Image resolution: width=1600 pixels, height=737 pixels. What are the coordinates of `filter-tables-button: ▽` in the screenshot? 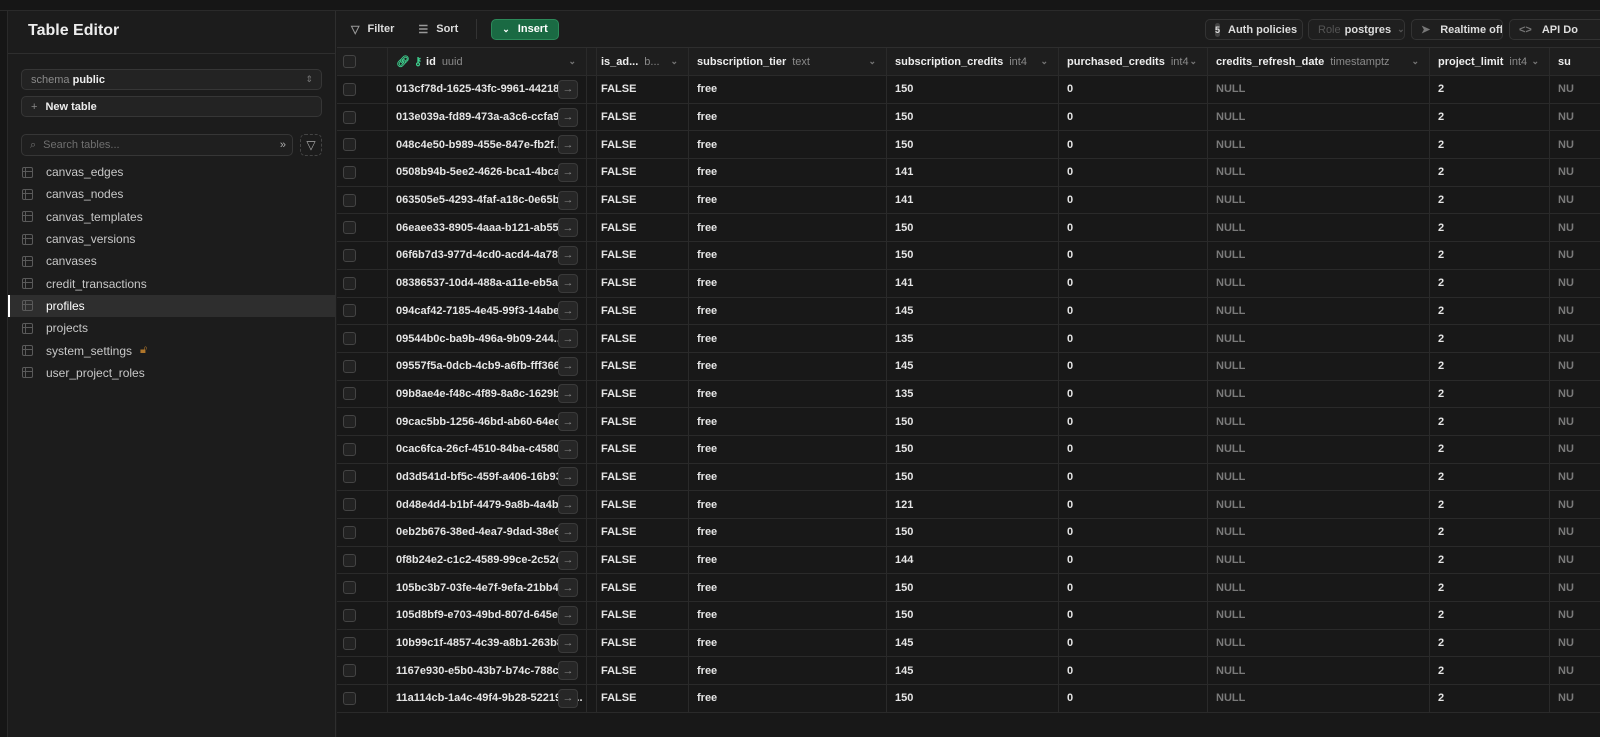 It's located at (311, 145).